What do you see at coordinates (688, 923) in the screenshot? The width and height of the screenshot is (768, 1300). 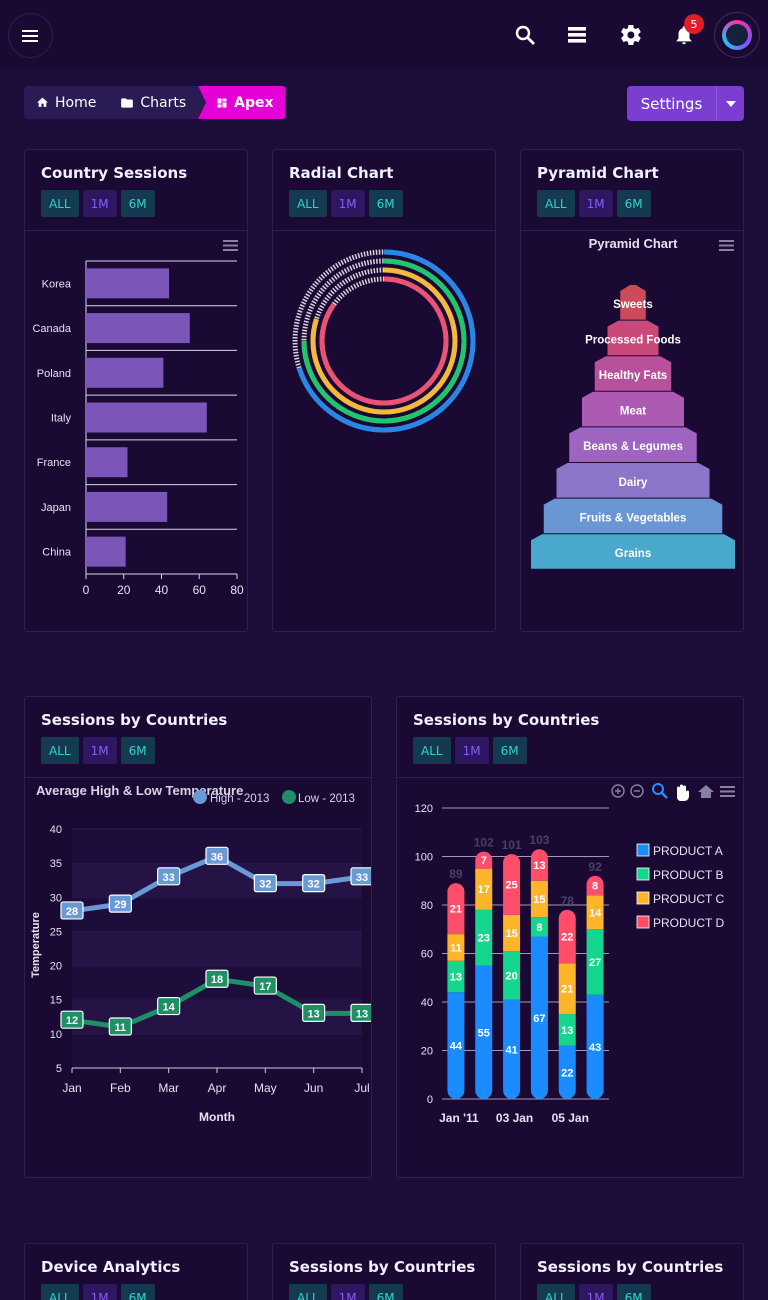 I see `legend-label: PRODUCT D` at bounding box center [688, 923].